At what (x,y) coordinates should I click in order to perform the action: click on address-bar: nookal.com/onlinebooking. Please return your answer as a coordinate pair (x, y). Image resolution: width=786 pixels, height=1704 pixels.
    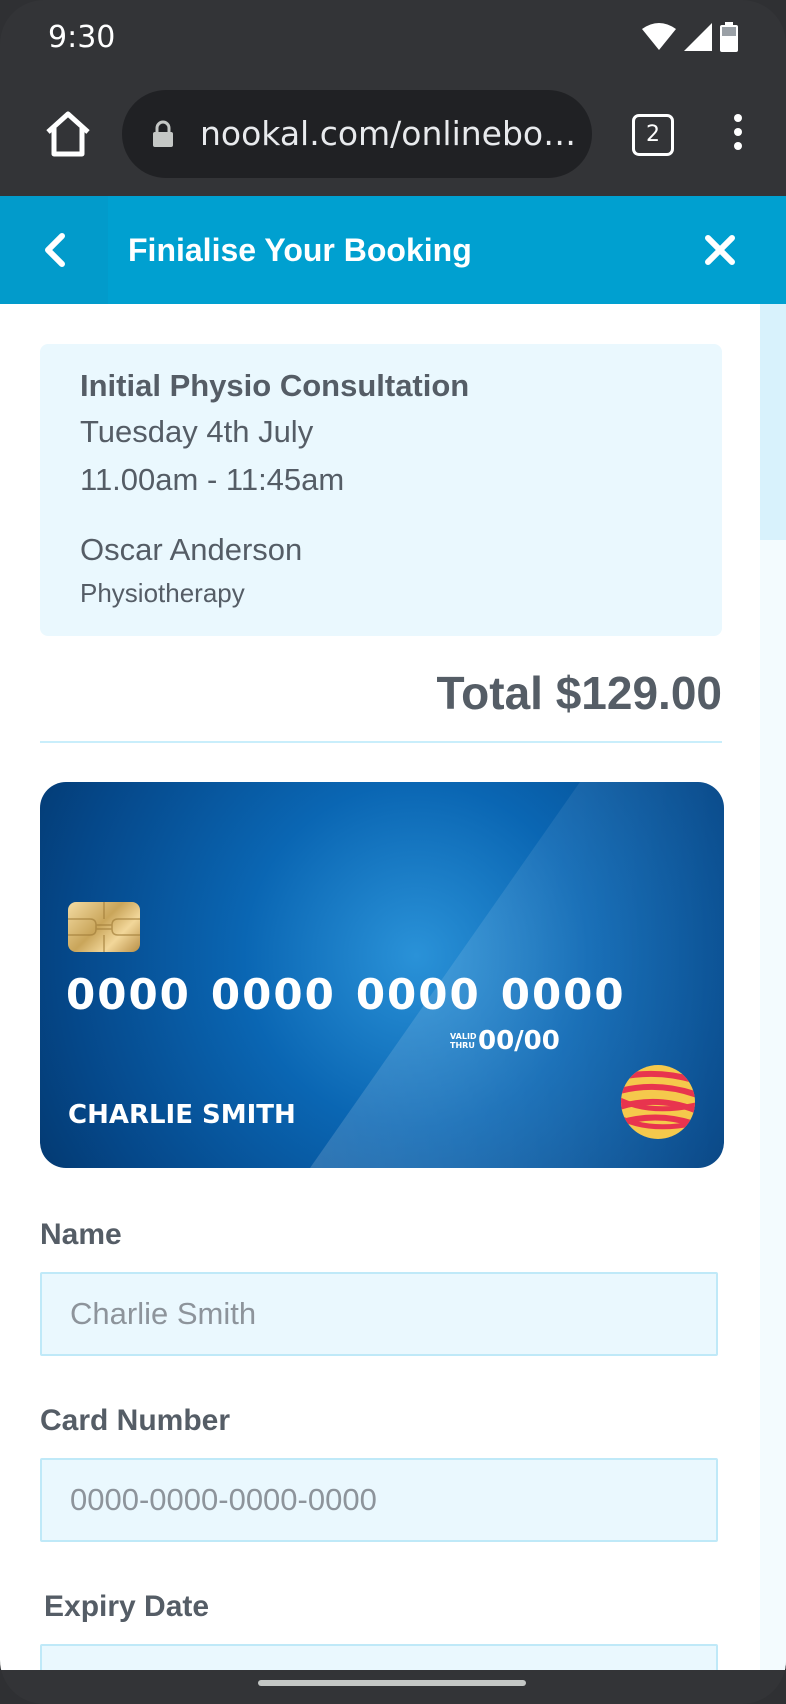
    Looking at the image, I should click on (357, 134).